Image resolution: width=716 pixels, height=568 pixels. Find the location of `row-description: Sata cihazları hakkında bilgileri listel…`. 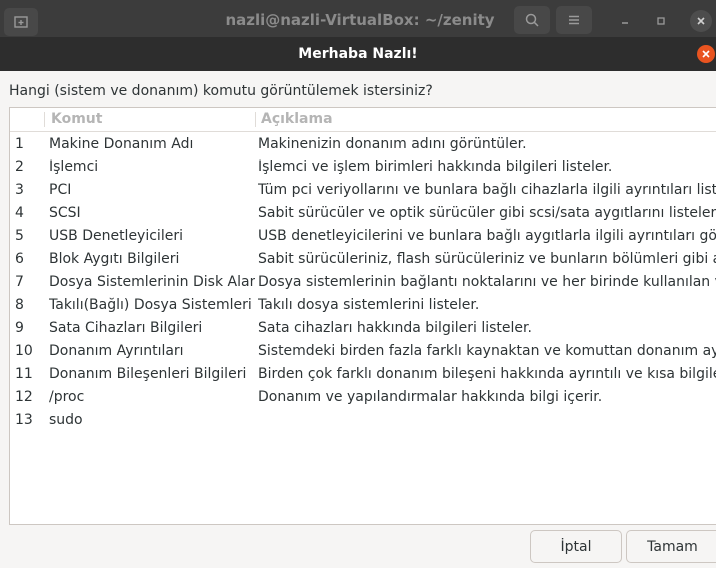

row-description: Sata cihazları hakkında bilgileri listel… is located at coordinates (395, 328).